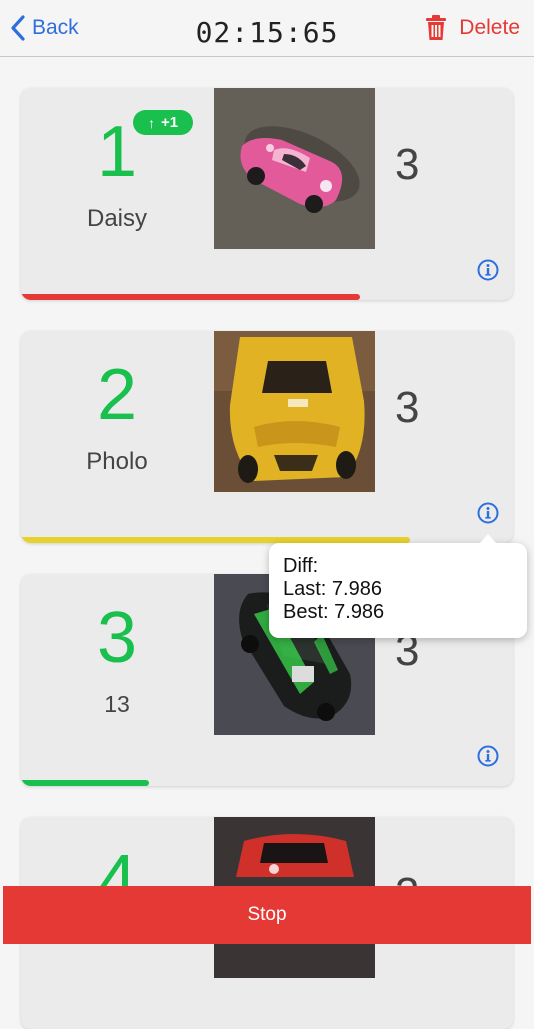  Describe the element at coordinates (117, 461) in the screenshot. I see `racer-name: Pholo` at that location.